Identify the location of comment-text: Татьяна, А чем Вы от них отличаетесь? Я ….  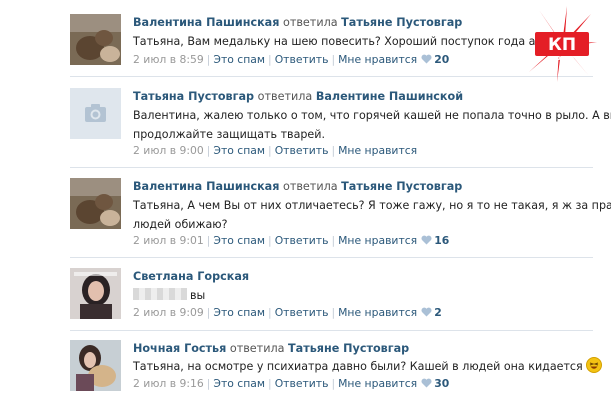
(372, 215).